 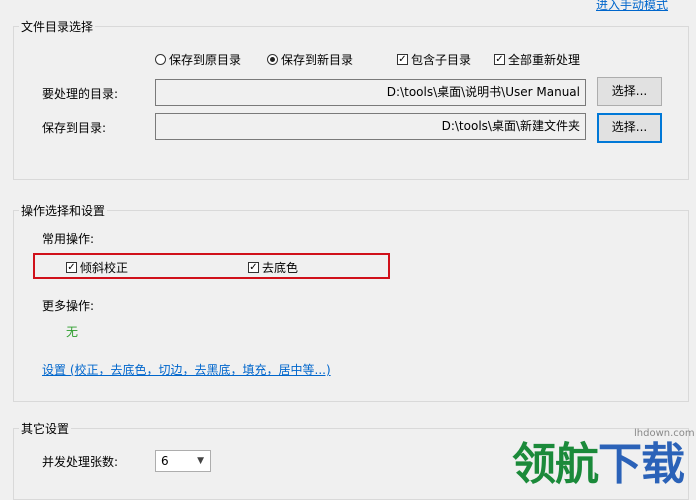 What do you see at coordinates (370, 126) in the screenshot?
I see `dest-dir-field: D:\tools\桌面\新建文件夹` at bounding box center [370, 126].